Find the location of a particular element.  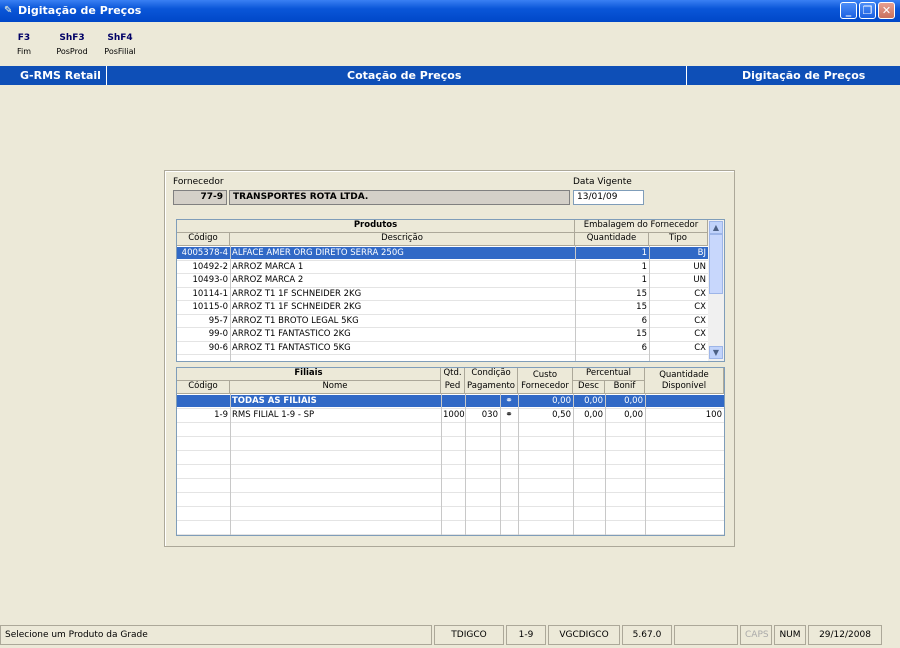

col-quantidade: Quantidade is located at coordinates (612, 239).